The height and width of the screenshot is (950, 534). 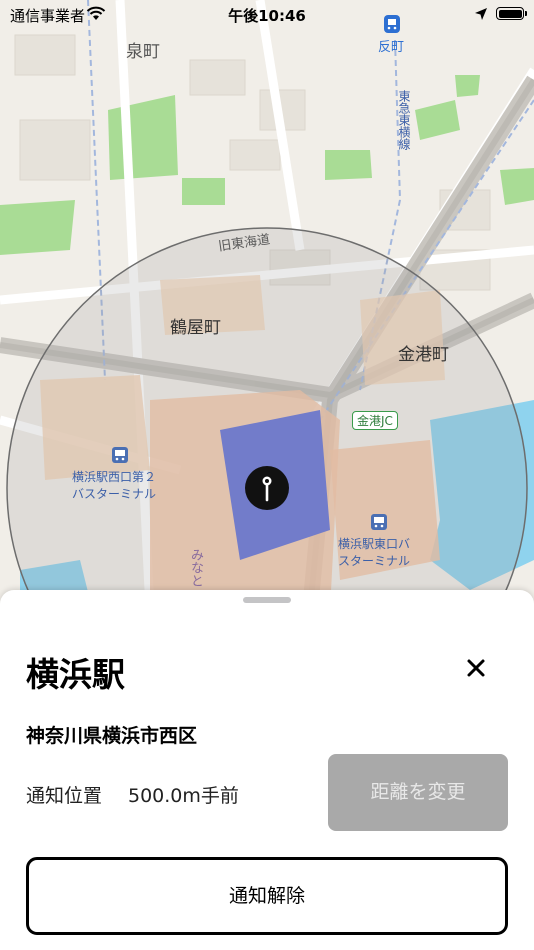 What do you see at coordinates (391, 47) in the screenshot?
I see `map-label-sorimachi: 反町` at bounding box center [391, 47].